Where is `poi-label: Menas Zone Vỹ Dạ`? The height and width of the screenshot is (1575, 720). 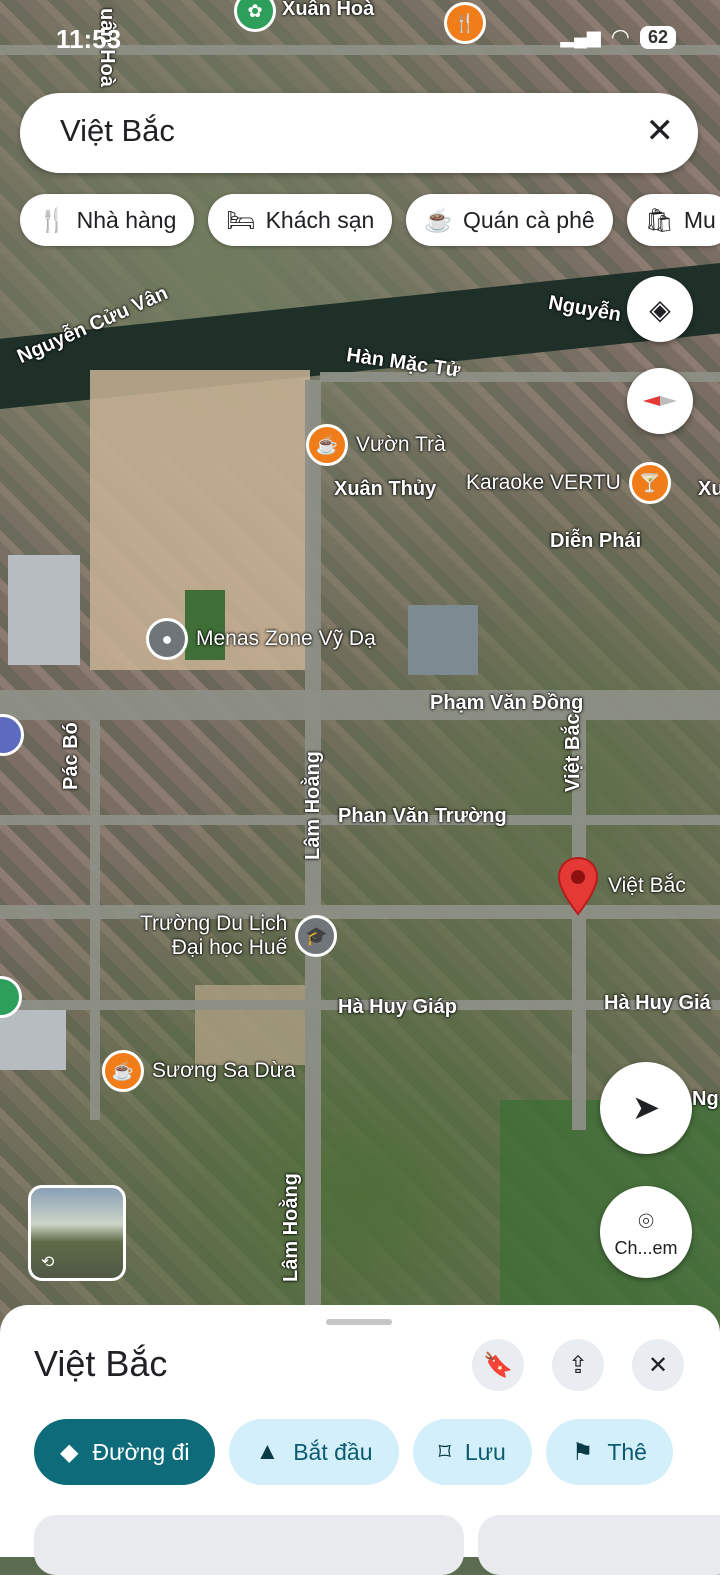
poi-label: Menas Zone Vỹ Dạ is located at coordinates (286, 638).